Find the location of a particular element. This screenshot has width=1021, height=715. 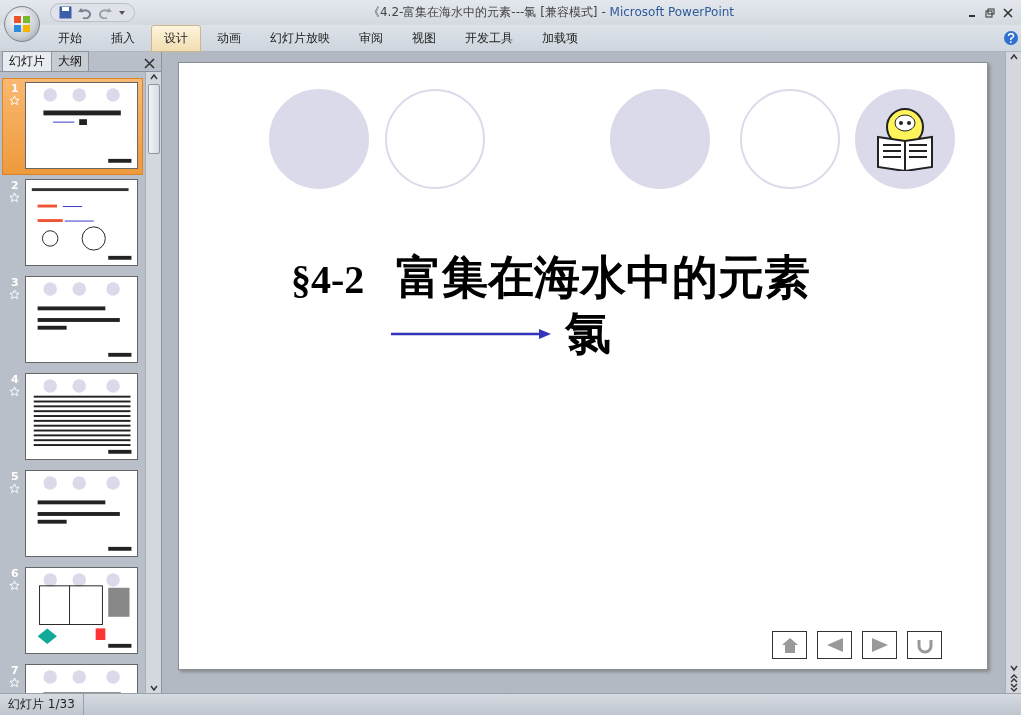

slide-title: 富集在海水中的元素 is located at coordinates (603, 277).